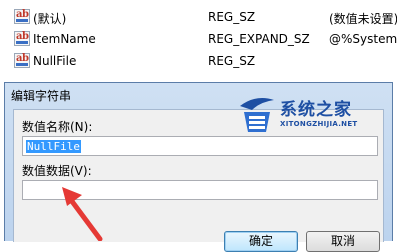 Image resolution: width=397 pixels, height=252 pixels. I want to click on watermark: 系统之家 XITONGZHIJIA.NET, so click(311, 116).